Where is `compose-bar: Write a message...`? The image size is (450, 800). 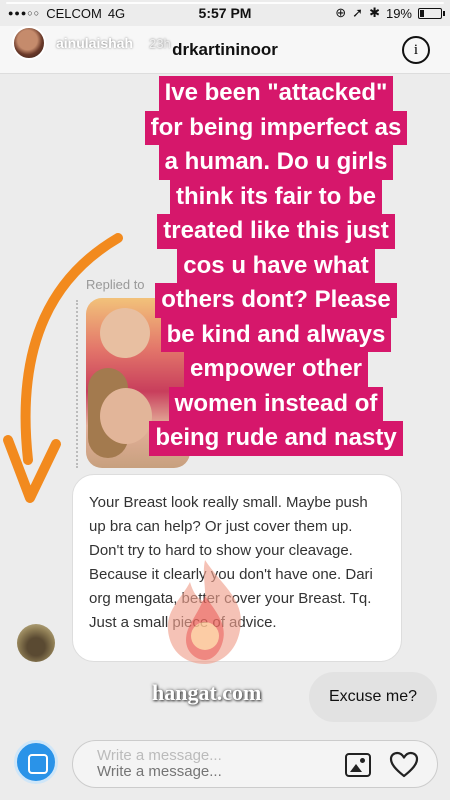 compose-bar: Write a message... is located at coordinates (225, 764).